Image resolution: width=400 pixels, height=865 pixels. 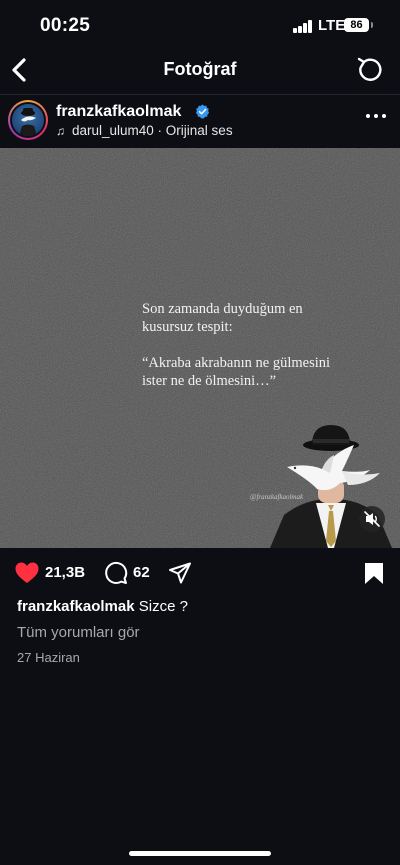 What do you see at coordinates (65, 572) in the screenshot?
I see `like-count: 21,3B` at bounding box center [65, 572].